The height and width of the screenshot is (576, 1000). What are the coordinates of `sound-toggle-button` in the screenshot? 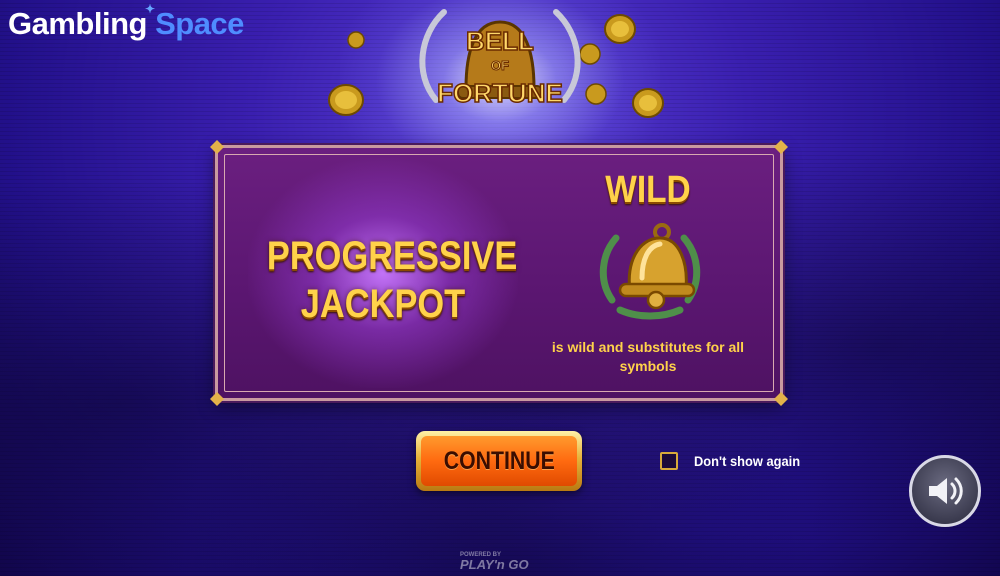 It's located at (945, 491).